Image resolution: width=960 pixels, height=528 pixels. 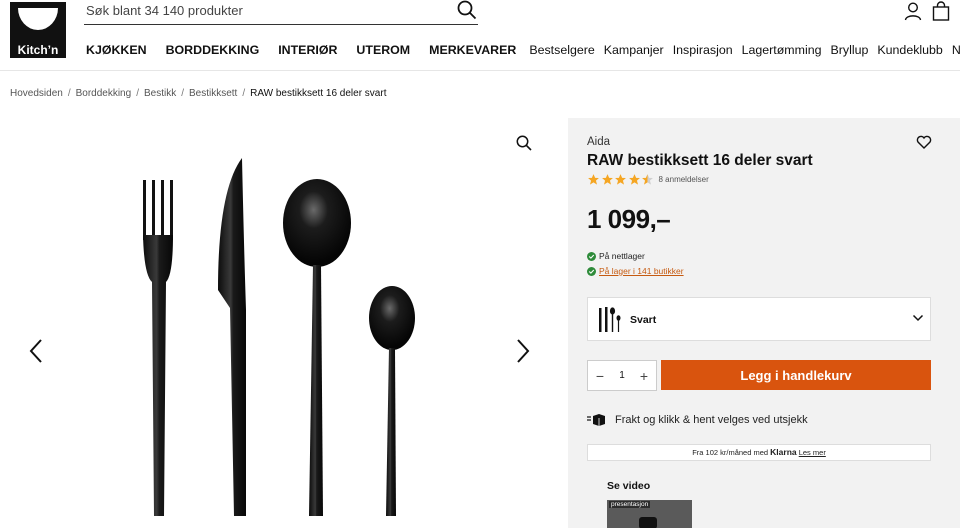 I want to click on review-count: 8 anmeldelser, so click(x=684, y=179).